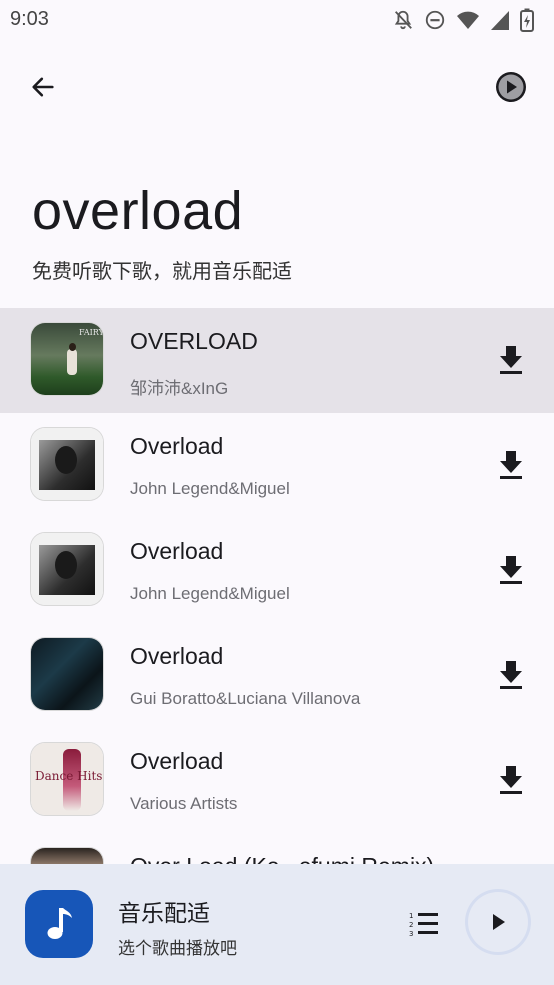  Describe the element at coordinates (184, 803) in the screenshot. I see `song-artist: Various Artists` at that location.